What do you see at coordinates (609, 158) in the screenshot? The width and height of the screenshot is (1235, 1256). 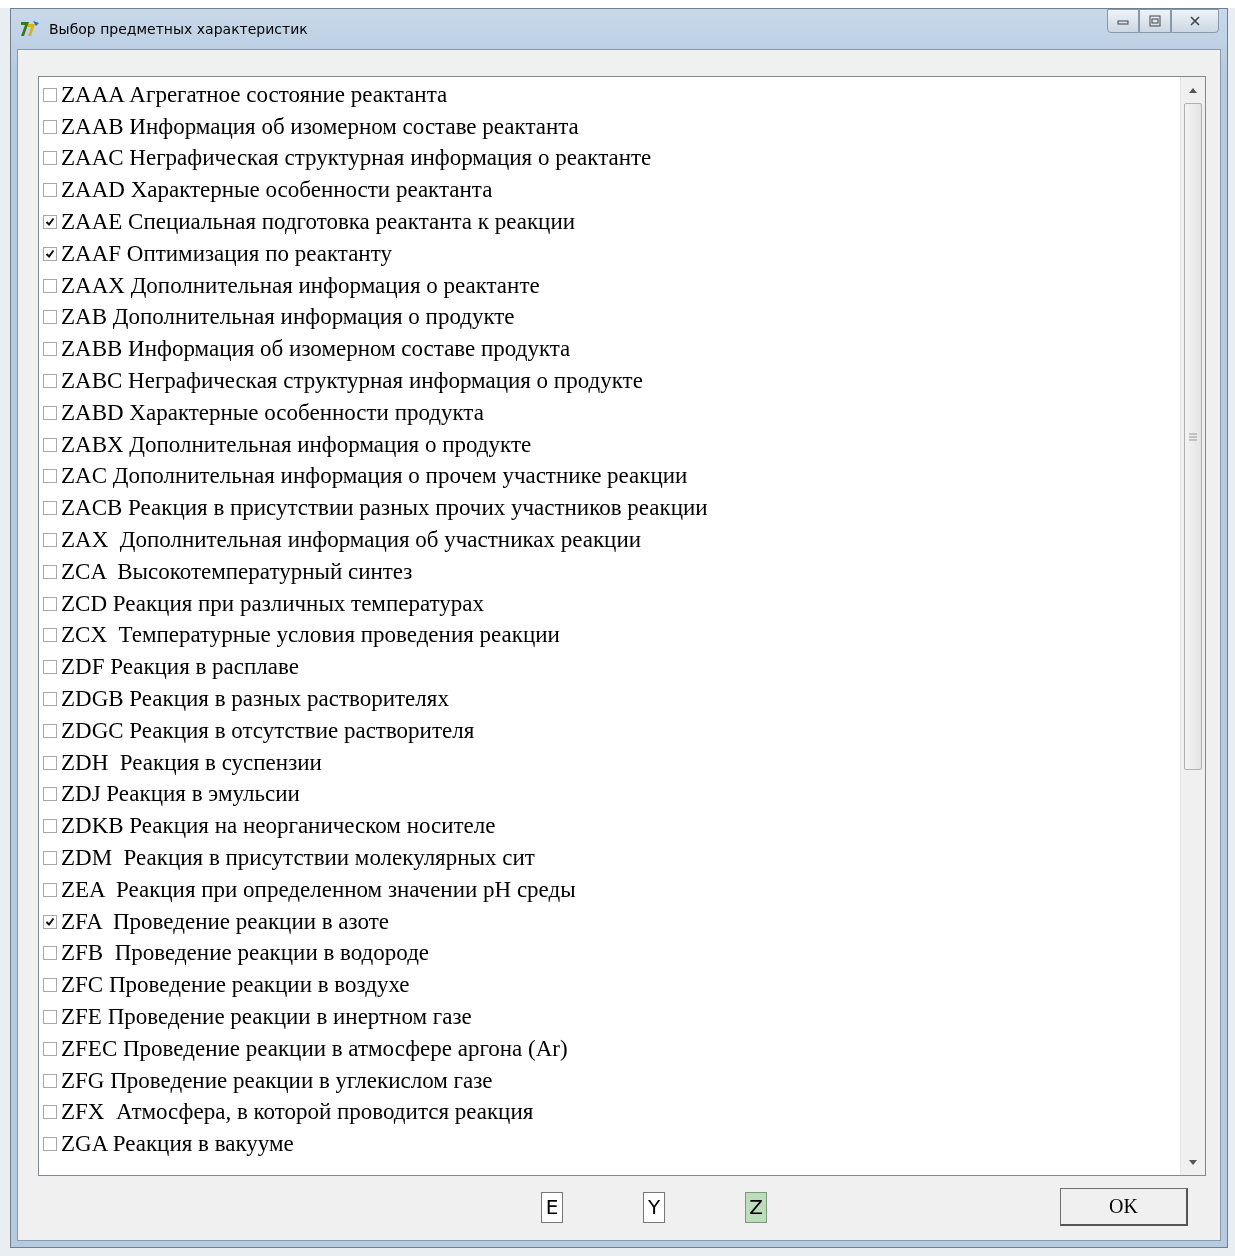 I see `checkbox-item: ZAAC Неграфическая структурная информация о реактанте` at bounding box center [609, 158].